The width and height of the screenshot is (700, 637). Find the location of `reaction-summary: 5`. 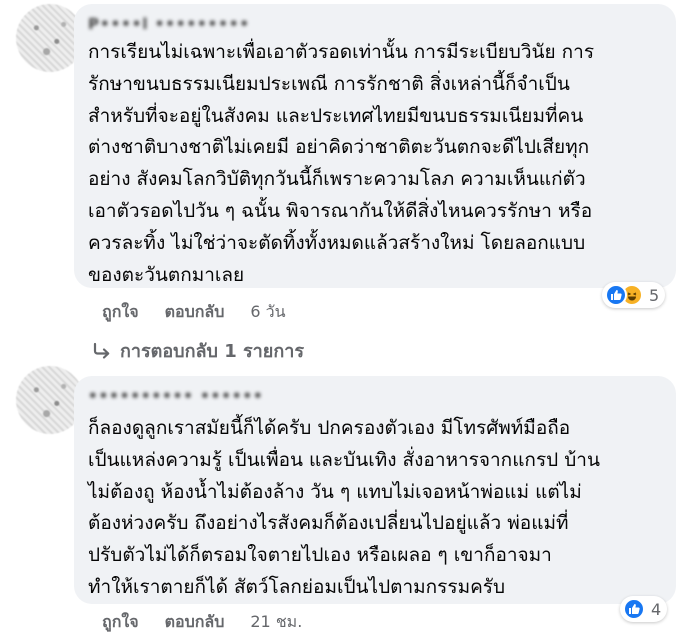

reaction-summary: 5 is located at coordinates (634, 295).